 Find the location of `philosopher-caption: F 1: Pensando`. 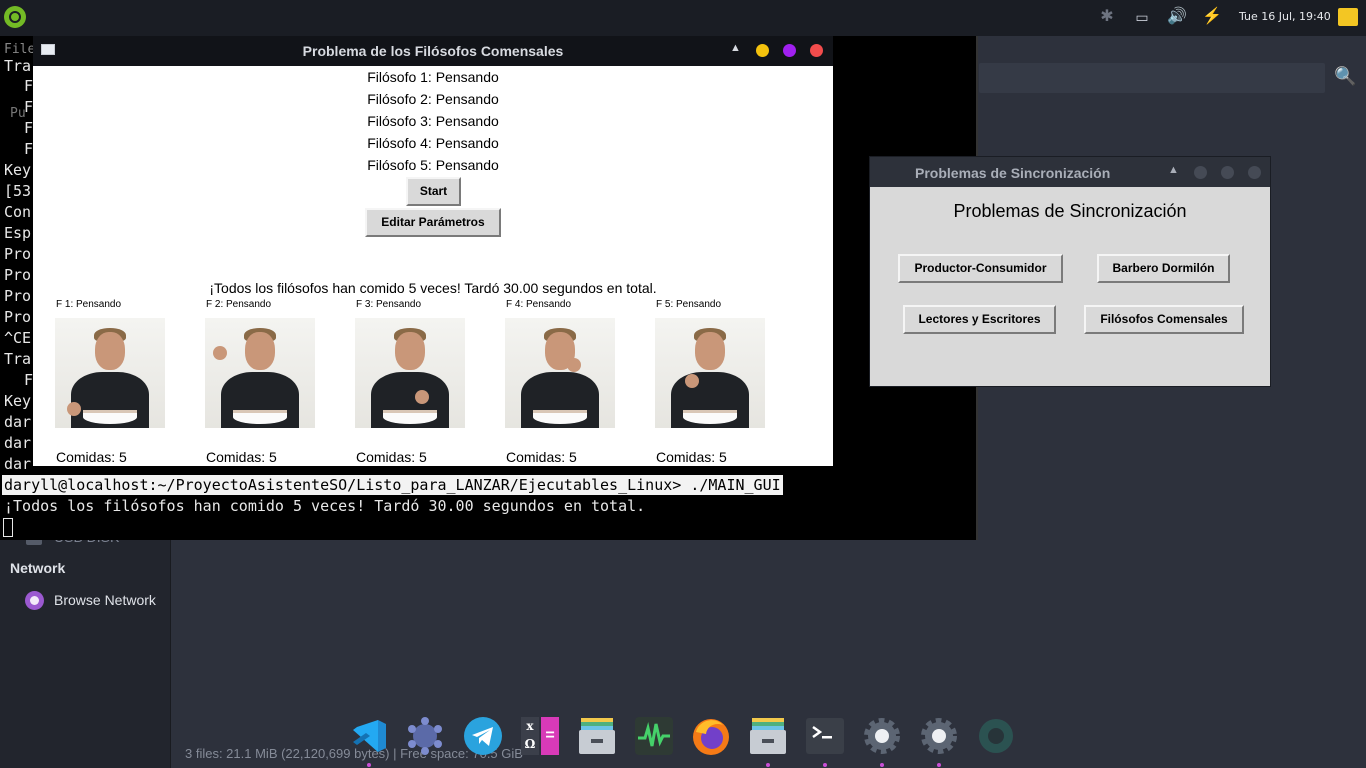

philosopher-caption: F 1: Pensando is located at coordinates (89, 304).